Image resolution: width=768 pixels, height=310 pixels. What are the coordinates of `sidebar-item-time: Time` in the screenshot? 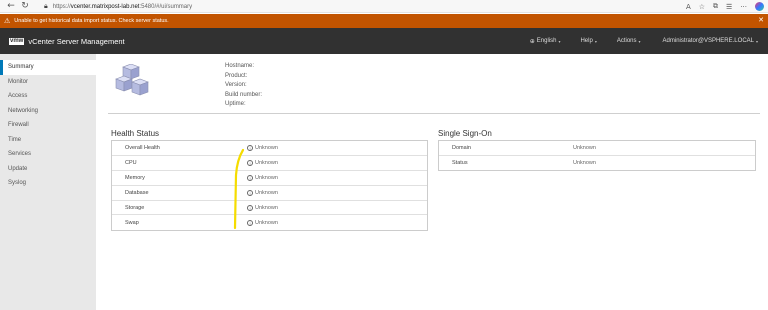 It's located at (48, 140).